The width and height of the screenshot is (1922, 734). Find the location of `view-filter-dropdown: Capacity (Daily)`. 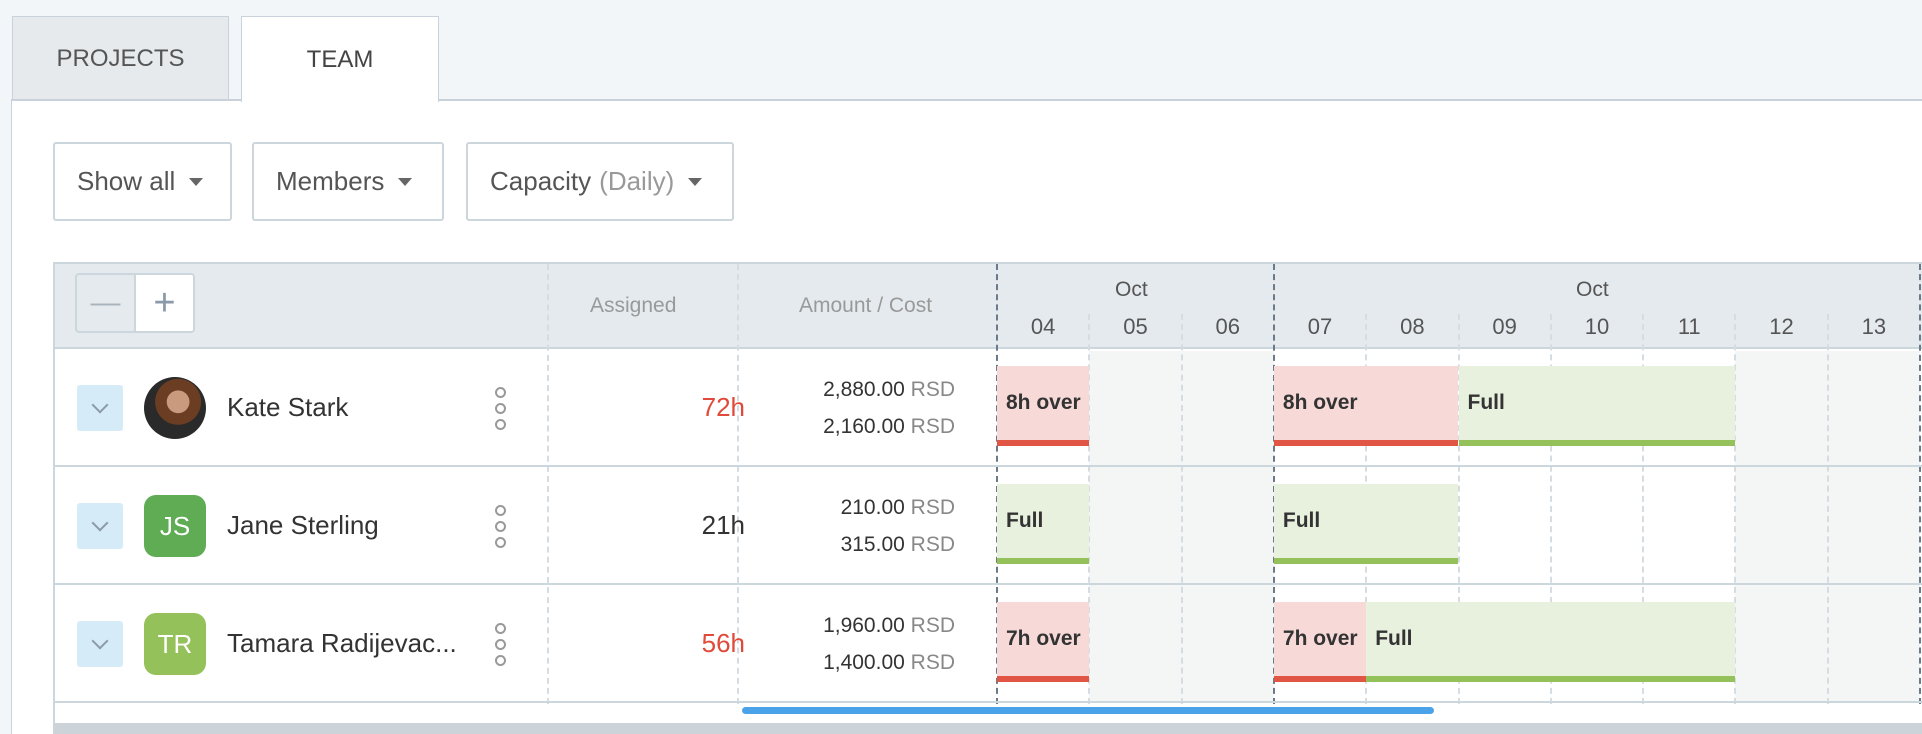

view-filter-dropdown: Capacity (Daily) is located at coordinates (600, 181).